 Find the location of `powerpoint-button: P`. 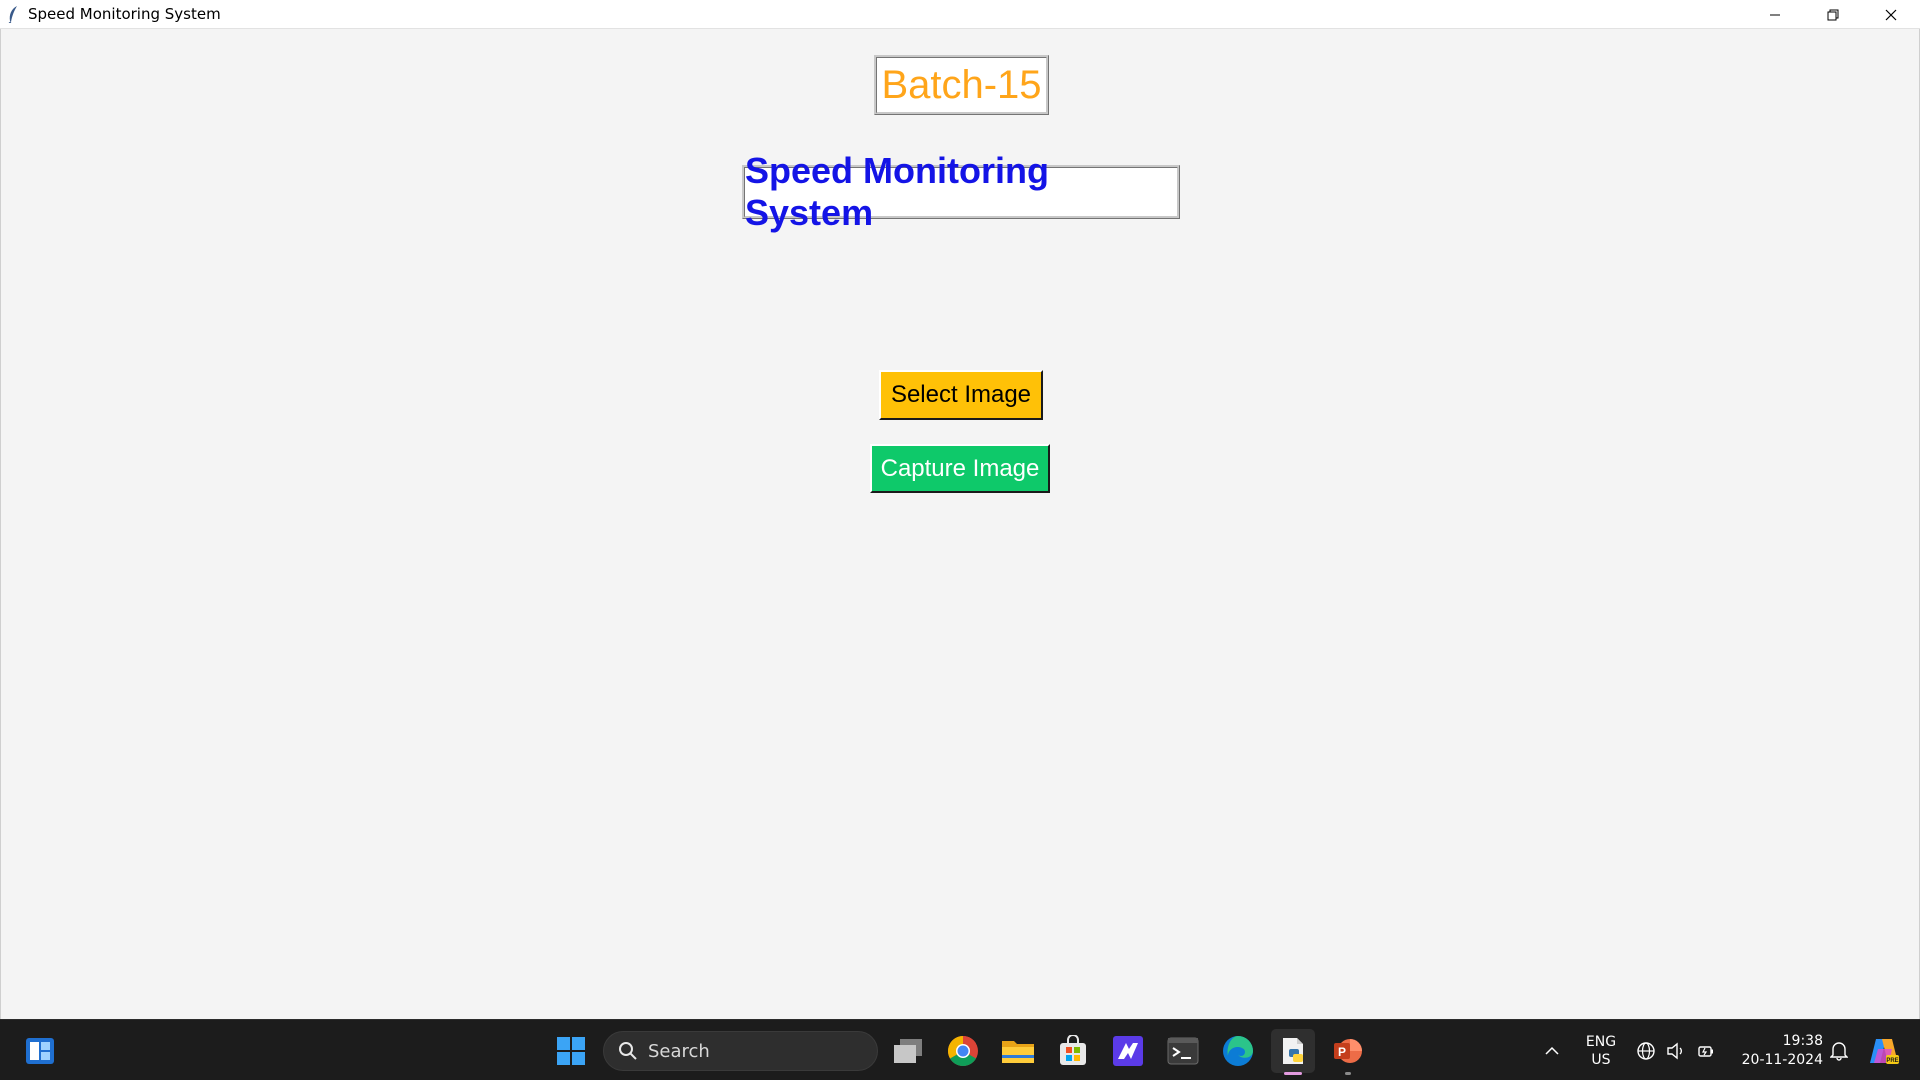

powerpoint-button: P is located at coordinates (1348, 1052).